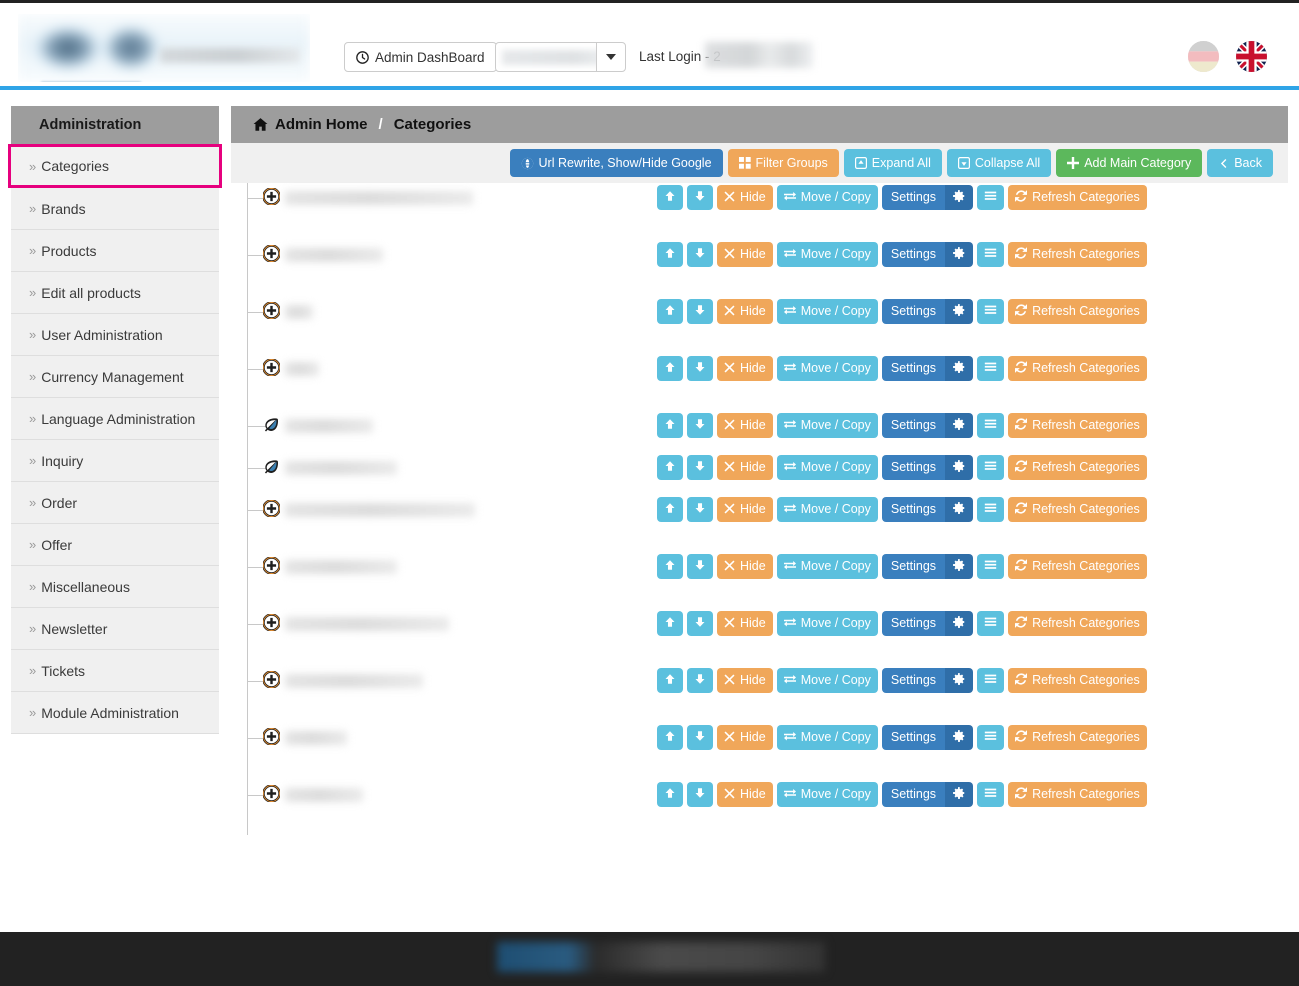  Describe the element at coordinates (999, 163) in the screenshot. I see `collapse-all-button: Collapse All` at that location.